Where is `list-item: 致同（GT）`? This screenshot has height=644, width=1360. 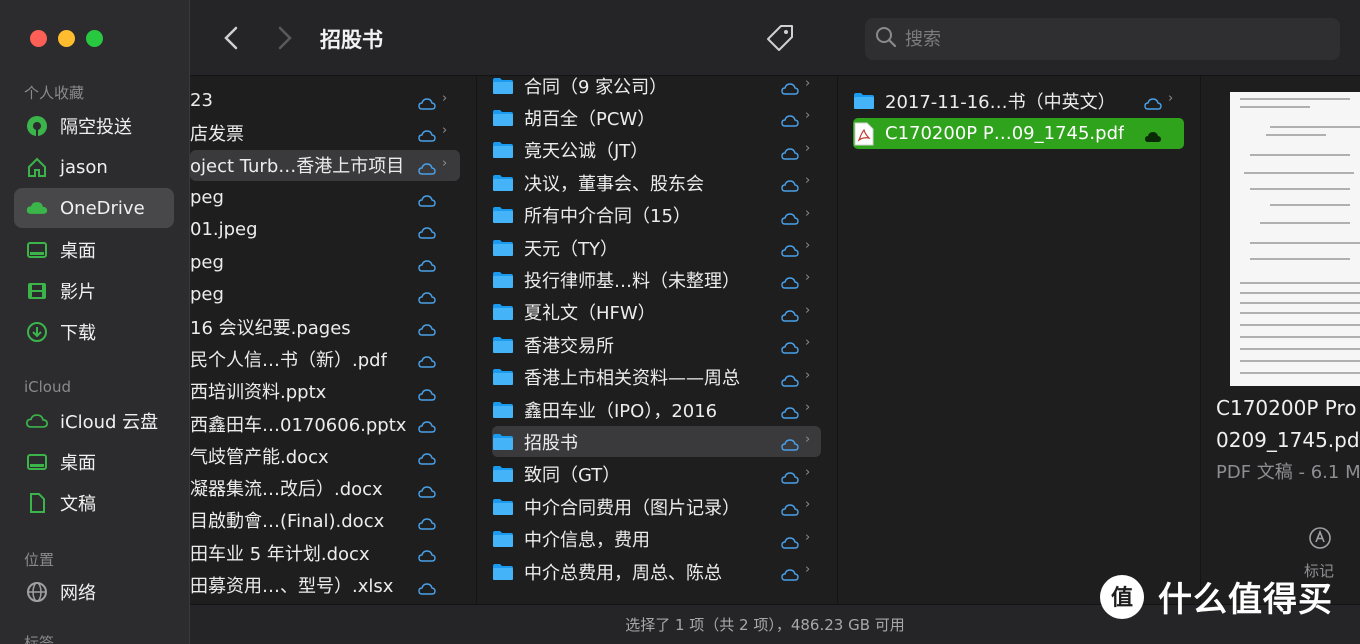
list-item: 致同（GT） is located at coordinates (656, 474).